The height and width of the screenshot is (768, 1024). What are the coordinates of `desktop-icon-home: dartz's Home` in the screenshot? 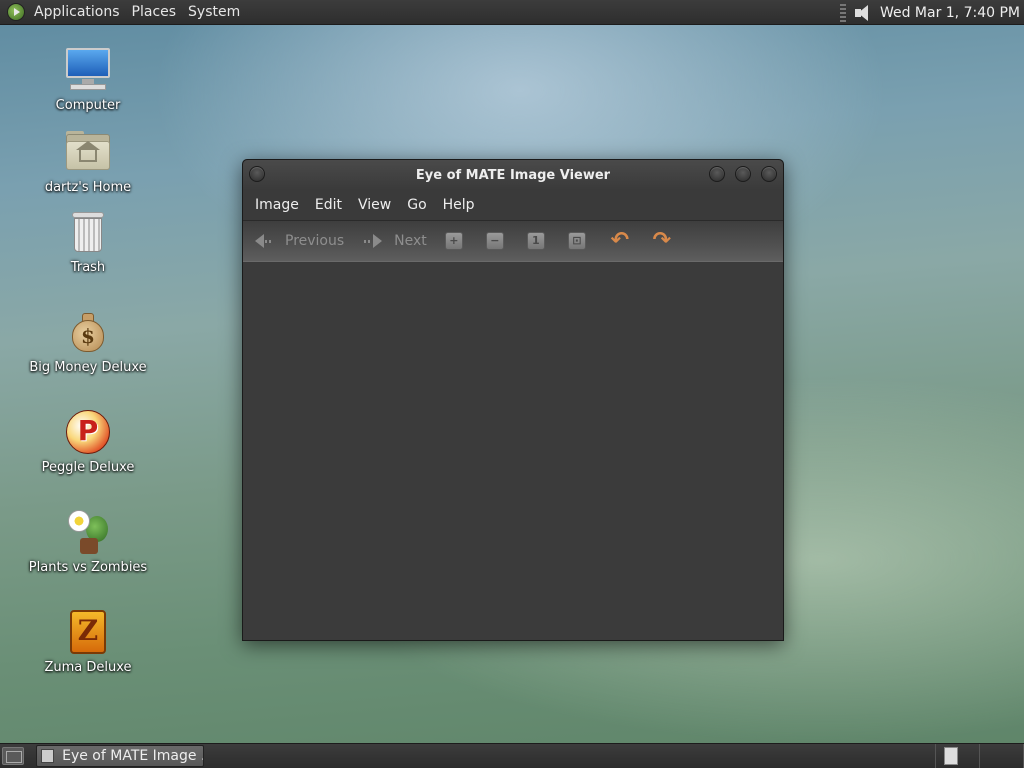 It's located at (88, 161).